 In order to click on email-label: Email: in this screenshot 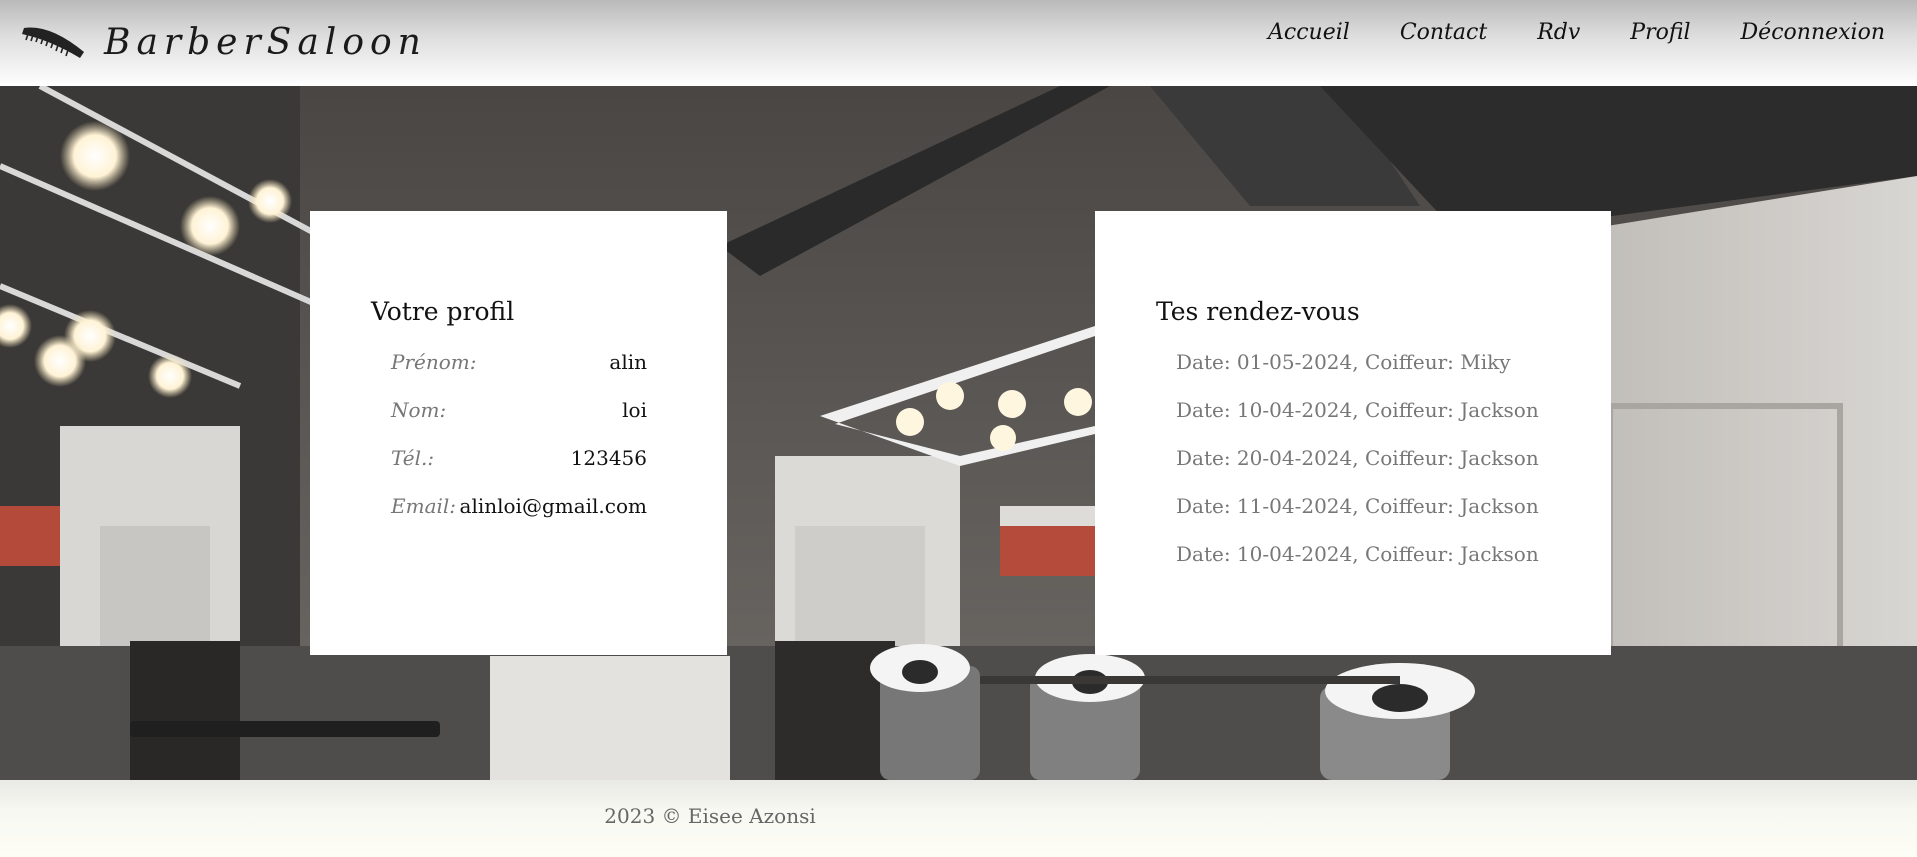, I will do `click(424, 506)`.